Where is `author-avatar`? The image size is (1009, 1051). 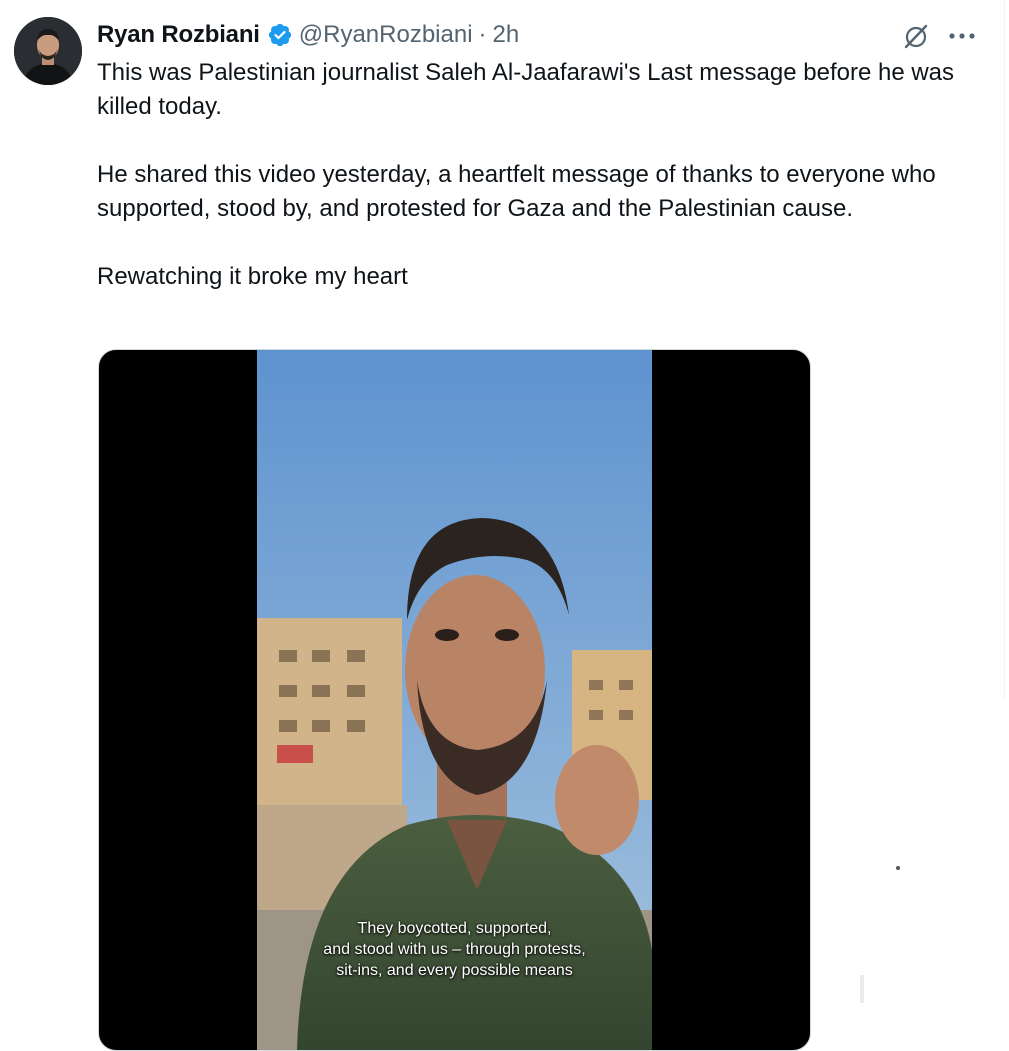 author-avatar is located at coordinates (48, 51).